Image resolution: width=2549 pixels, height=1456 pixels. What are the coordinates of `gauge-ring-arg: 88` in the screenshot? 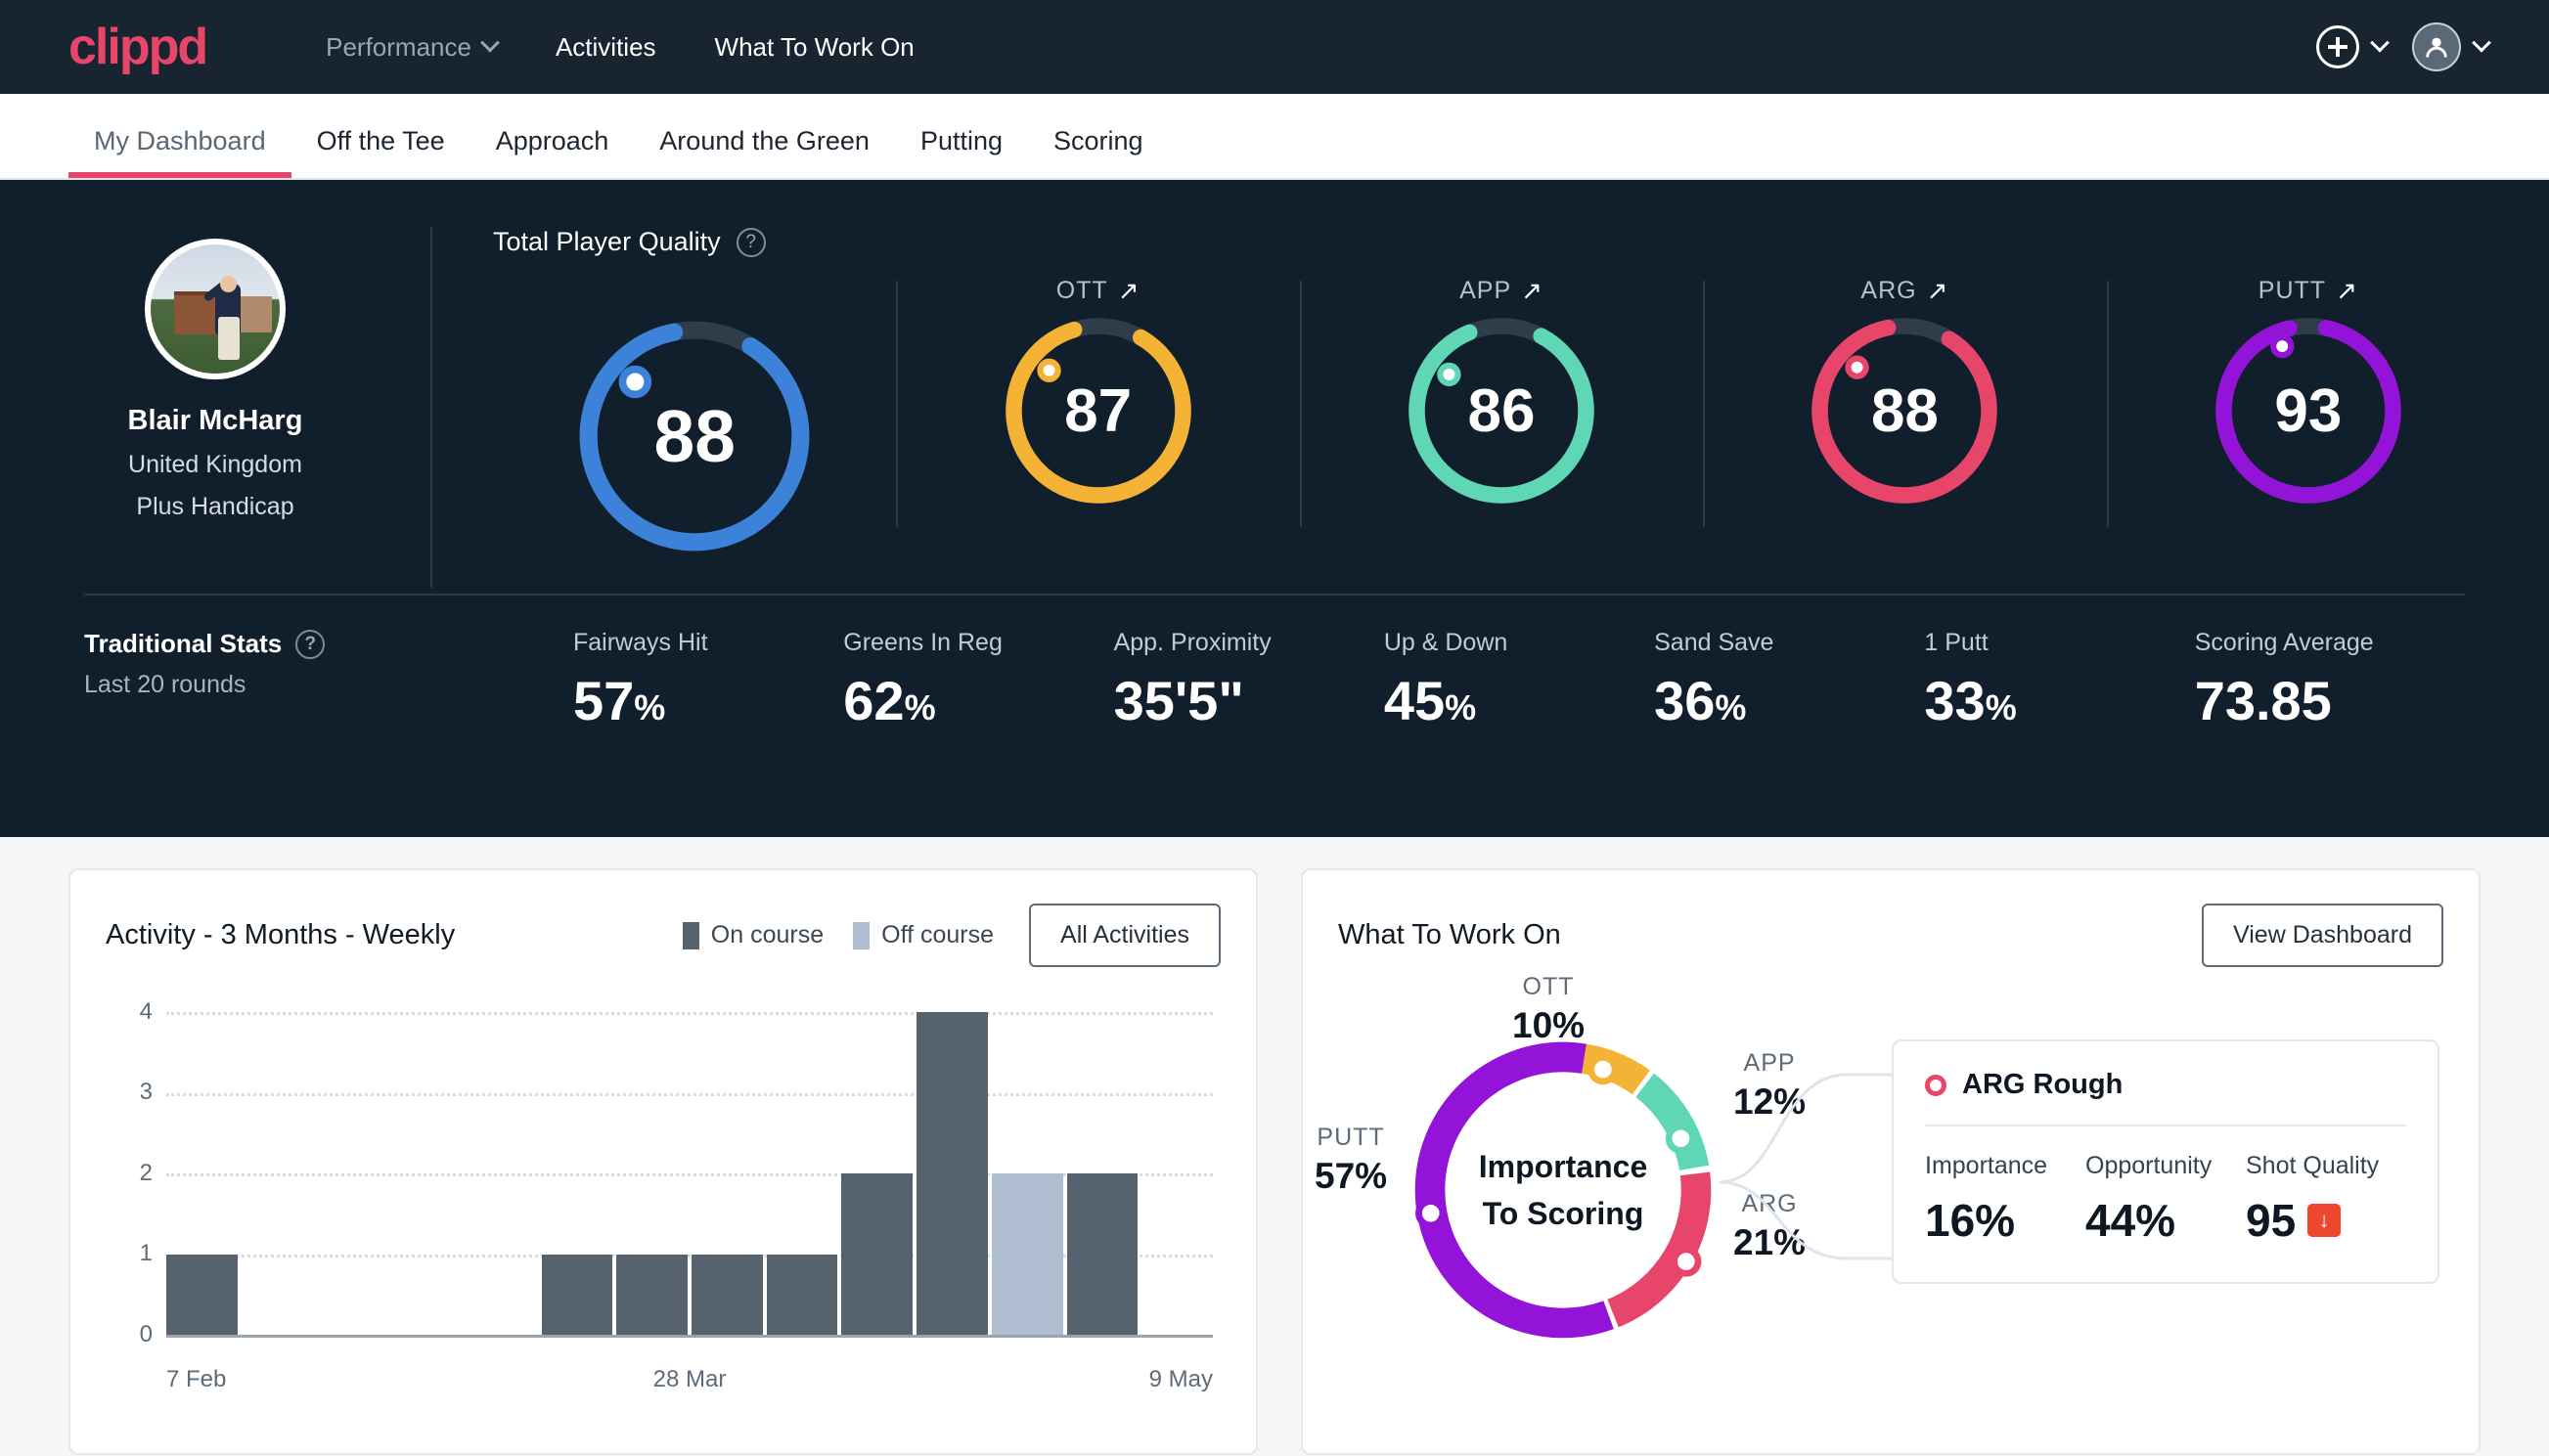 It's located at (1905, 410).